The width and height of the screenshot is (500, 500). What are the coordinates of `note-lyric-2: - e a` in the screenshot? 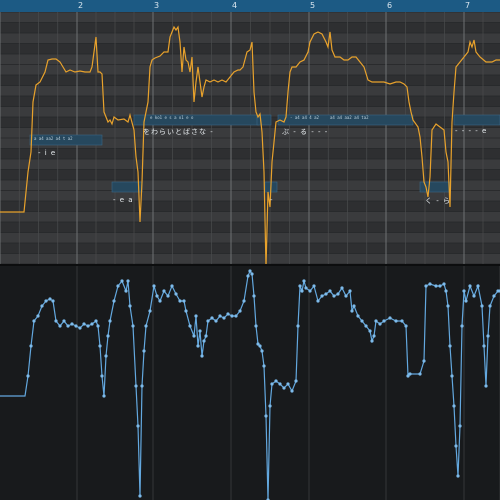 It's located at (123, 200).